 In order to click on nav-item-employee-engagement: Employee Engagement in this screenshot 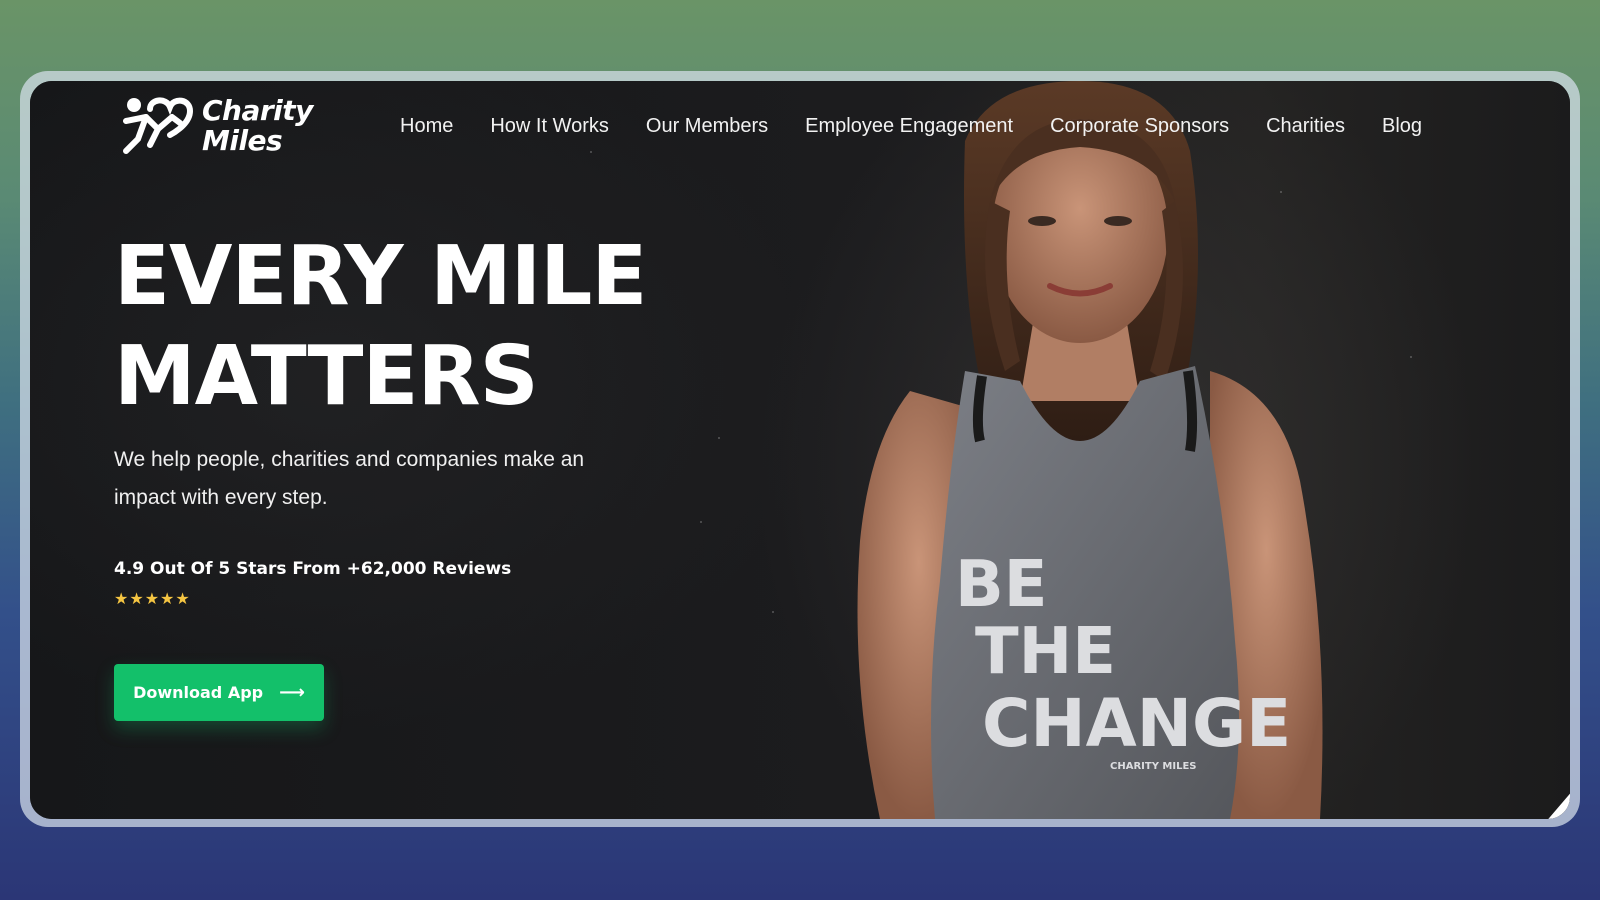, I will do `click(909, 126)`.